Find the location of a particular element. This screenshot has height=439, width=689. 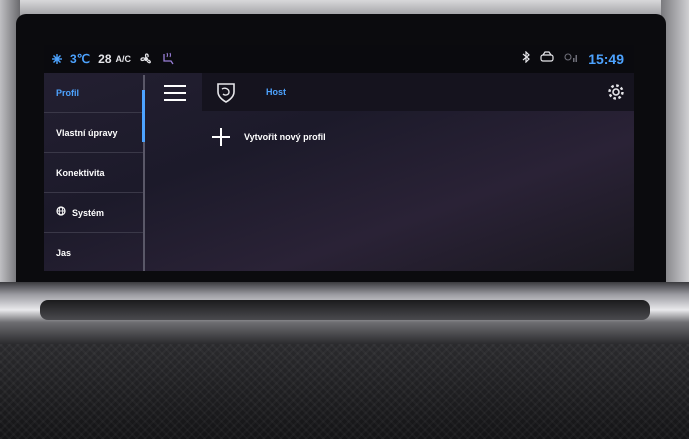

brand-logo-icon is located at coordinates (226, 92).